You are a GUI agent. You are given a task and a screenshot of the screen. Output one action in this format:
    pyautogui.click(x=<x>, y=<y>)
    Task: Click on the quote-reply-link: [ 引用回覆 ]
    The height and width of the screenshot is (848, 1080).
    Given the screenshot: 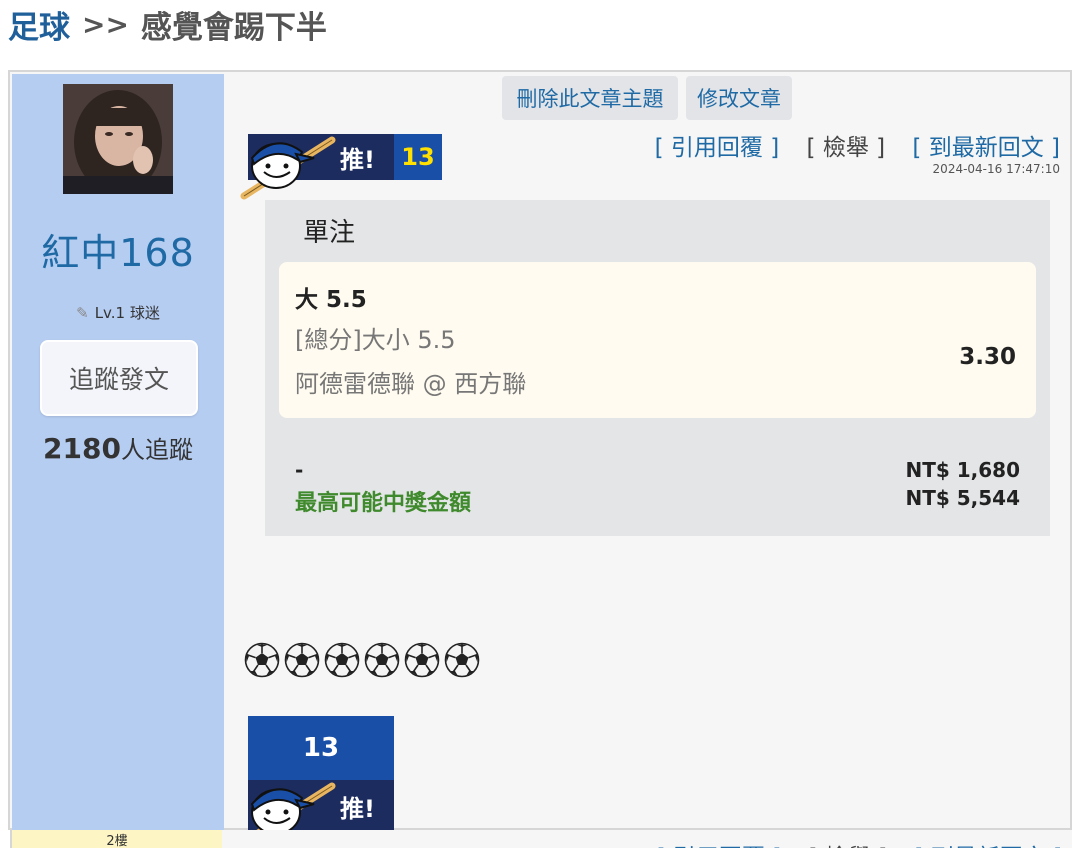 What is the action you would take?
    pyautogui.click(x=717, y=148)
    